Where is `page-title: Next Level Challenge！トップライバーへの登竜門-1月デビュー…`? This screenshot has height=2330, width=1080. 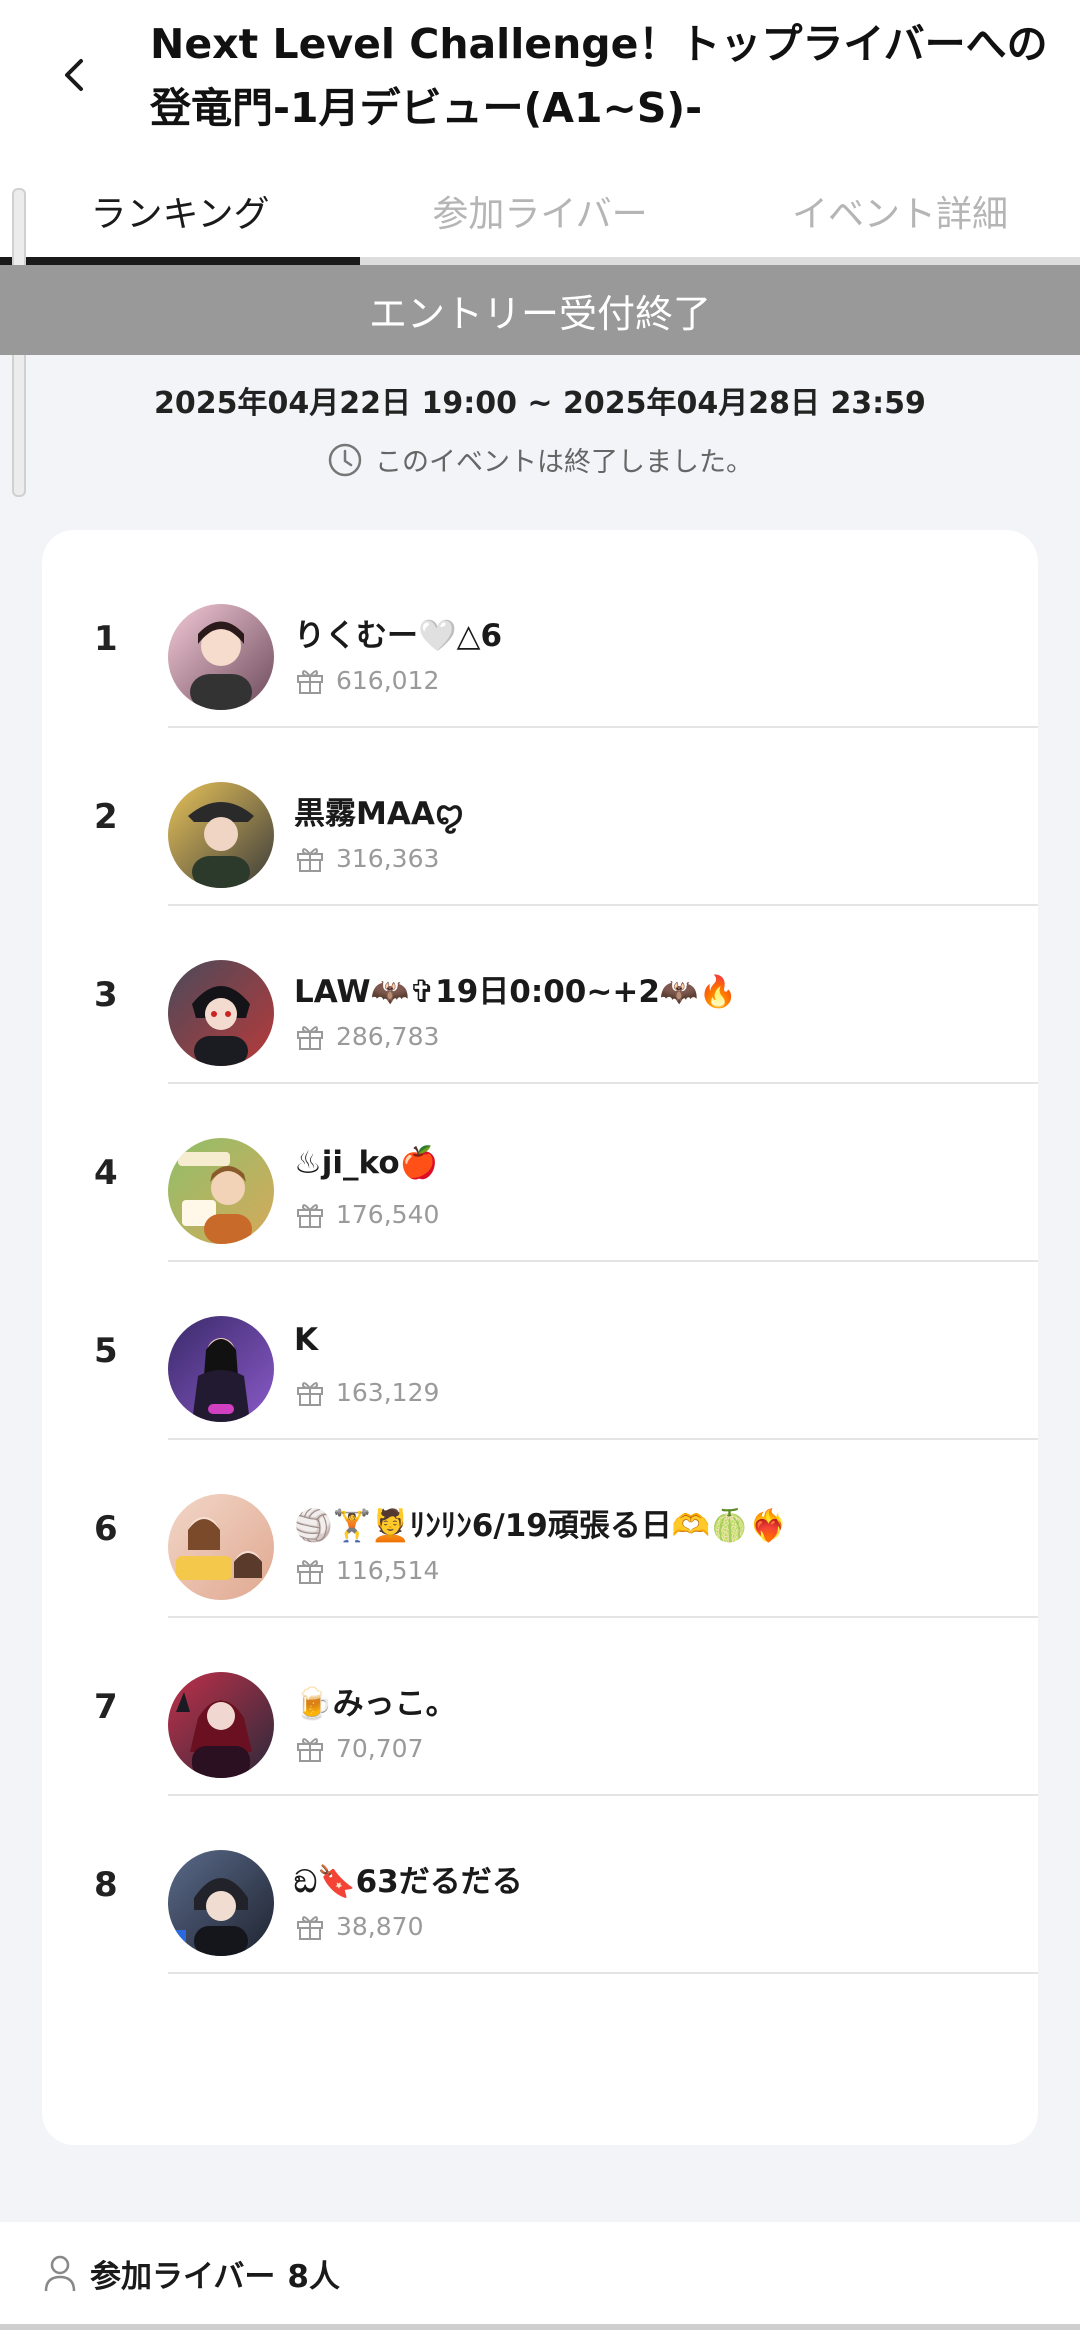
page-title: Next Level Challenge！トップライバーへの登竜門-1月デビュー… is located at coordinates (599, 76).